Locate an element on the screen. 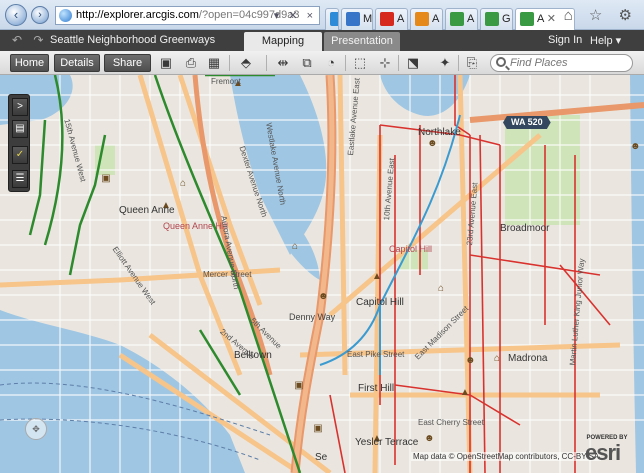 The width and height of the screenshot is (644, 473). bookmark-icon: ⬘ is located at coordinates (246, 63).